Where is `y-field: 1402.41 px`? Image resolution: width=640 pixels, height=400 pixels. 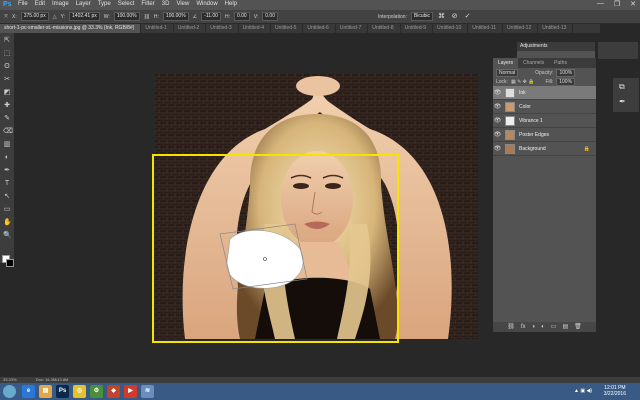
y-field: 1402.41 px is located at coordinates (84, 16).